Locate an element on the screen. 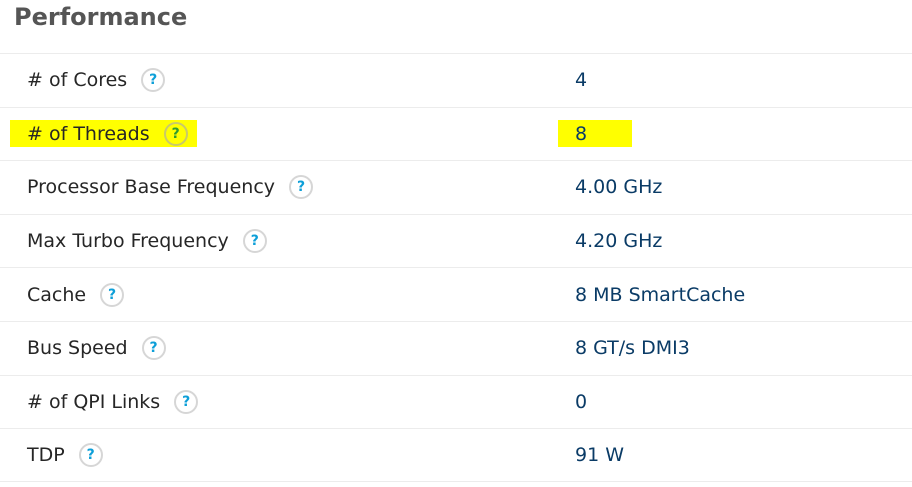 This screenshot has width=912, height=487. spec-value: 4.20 GHz is located at coordinates (619, 241).